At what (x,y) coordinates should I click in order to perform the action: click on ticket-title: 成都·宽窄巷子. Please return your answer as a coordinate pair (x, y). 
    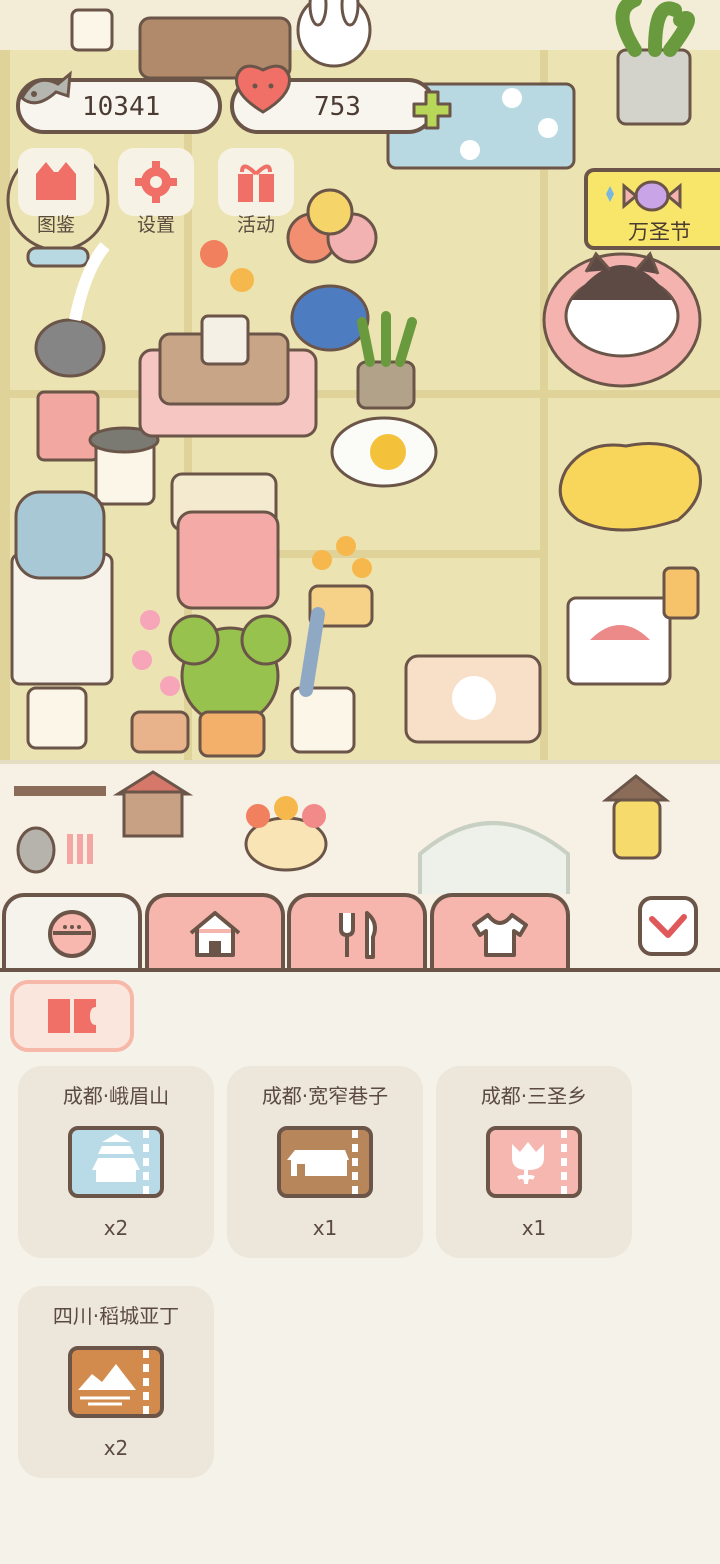
    Looking at the image, I should click on (325, 1096).